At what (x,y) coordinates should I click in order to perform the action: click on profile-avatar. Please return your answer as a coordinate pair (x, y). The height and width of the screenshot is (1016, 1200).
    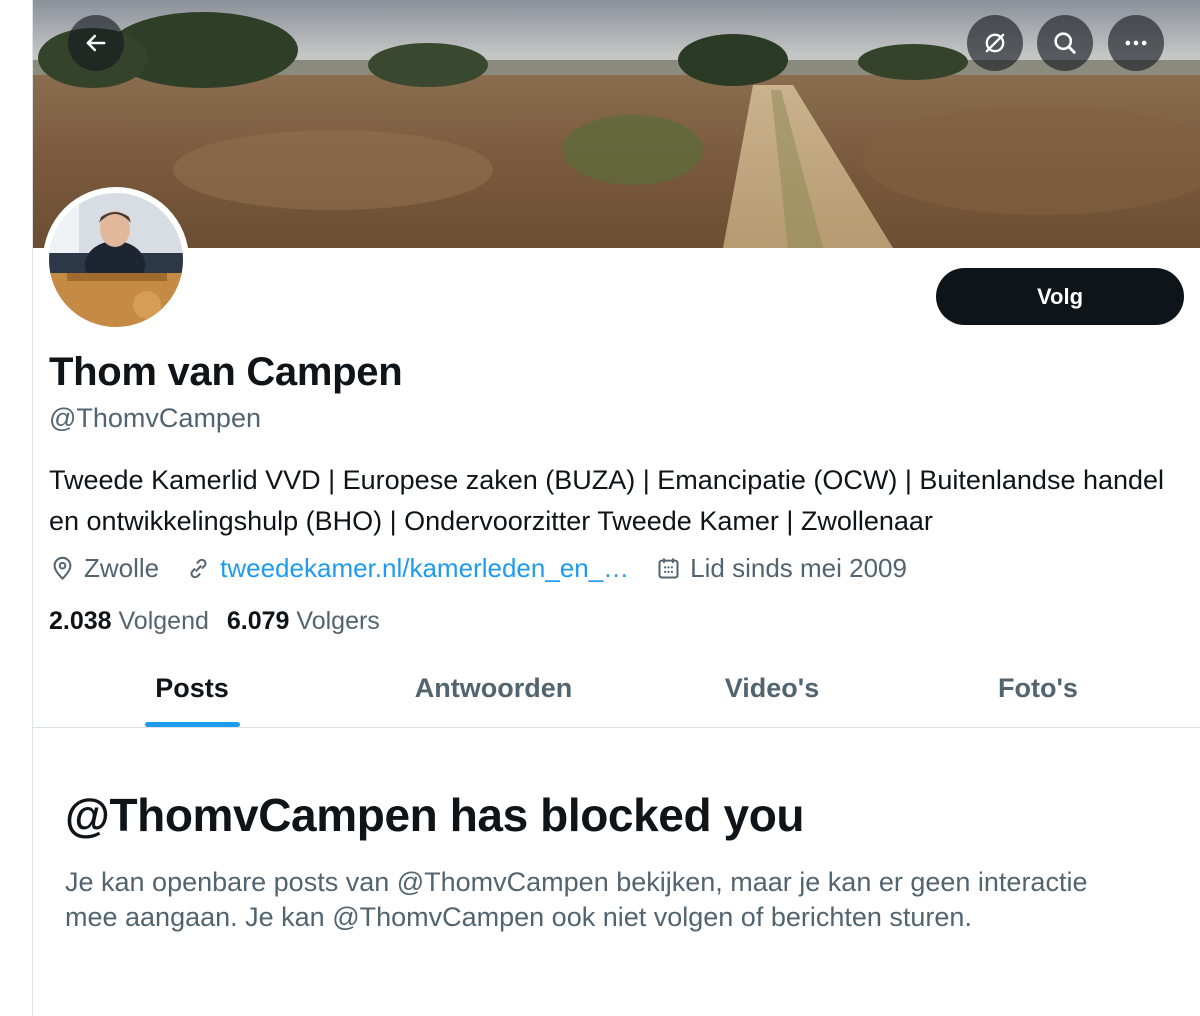
    Looking at the image, I should click on (116, 260).